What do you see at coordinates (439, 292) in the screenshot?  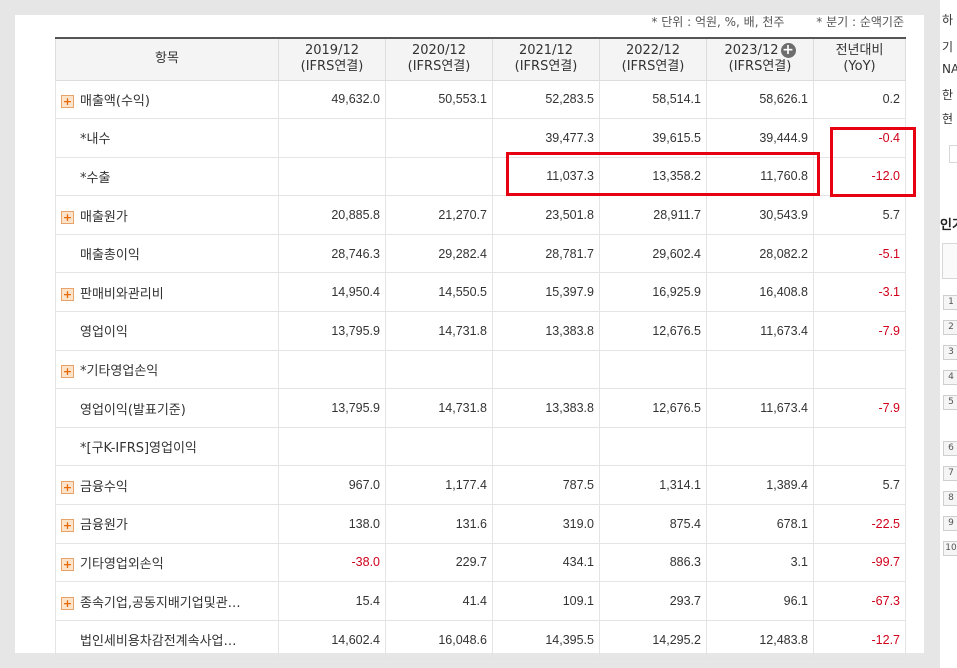 I see `value-cell: 14,550.5` at bounding box center [439, 292].